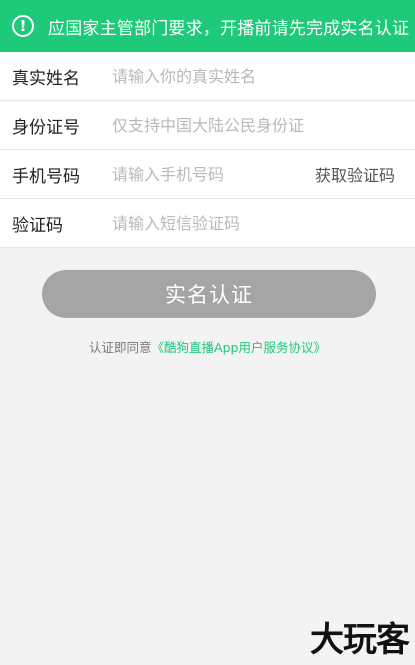 The image size is (415, 665). I want to click on notice-banner: ! 应国家主管部门要求，开播前请先完成实名认证, so click(207, 26).